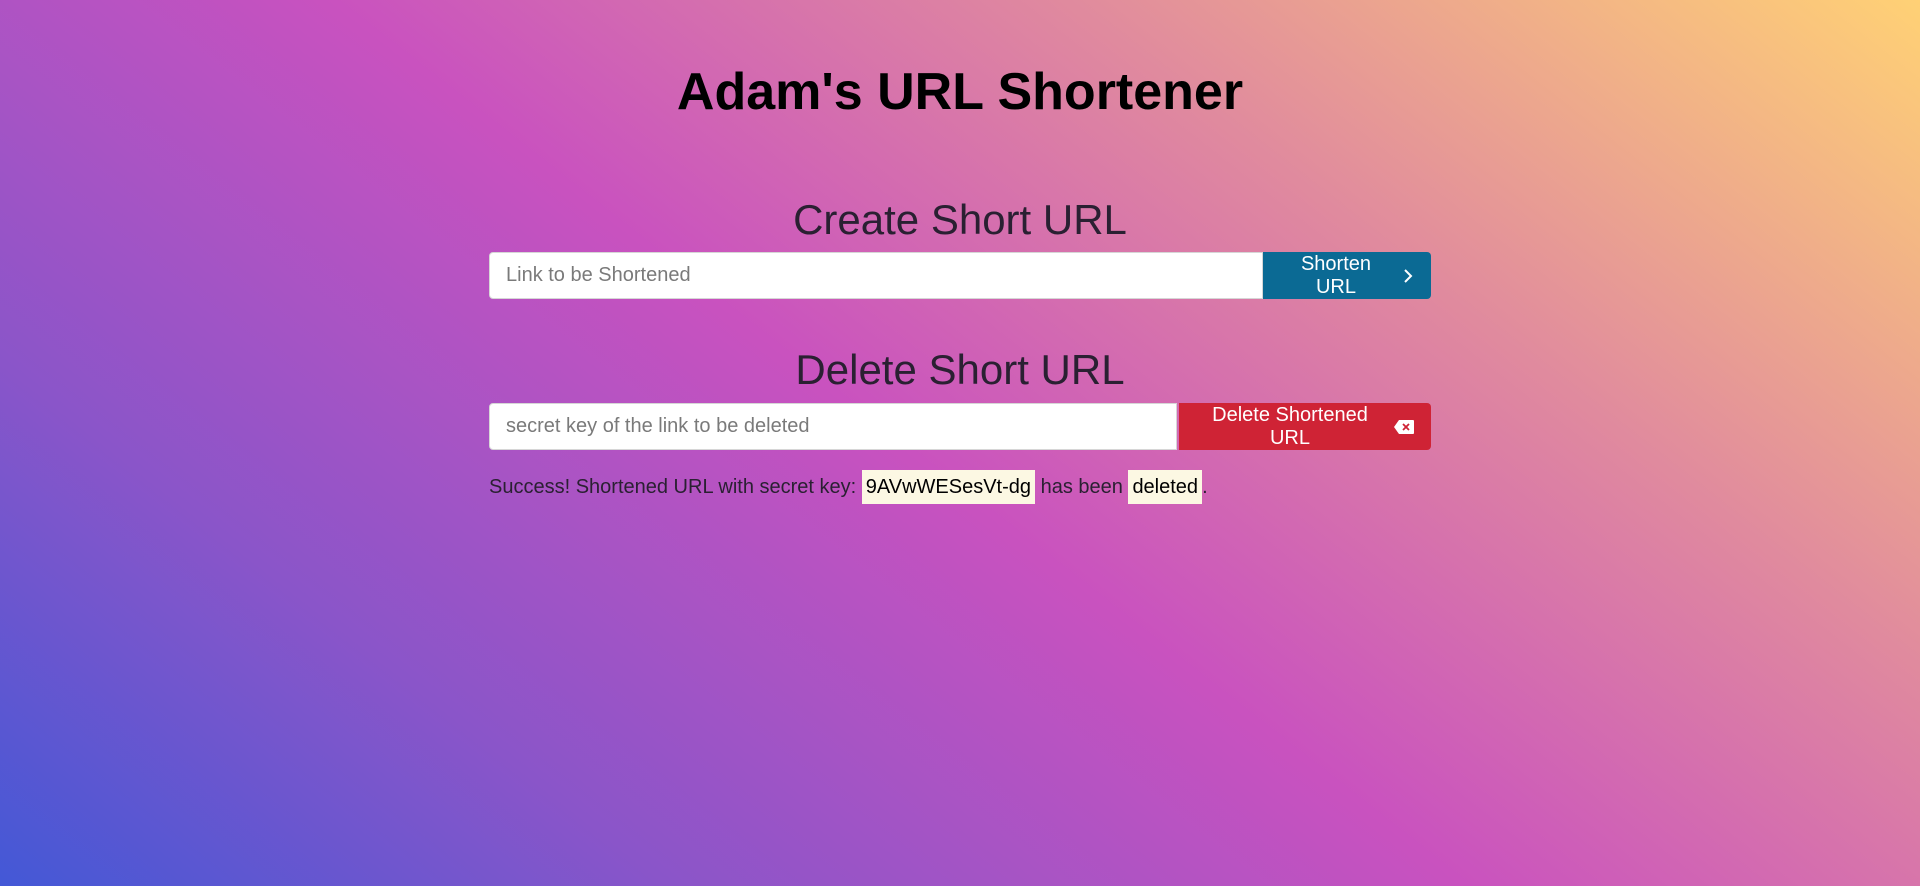  I want to click on delete-section-title: Delete Short URL, so click(960, 369).